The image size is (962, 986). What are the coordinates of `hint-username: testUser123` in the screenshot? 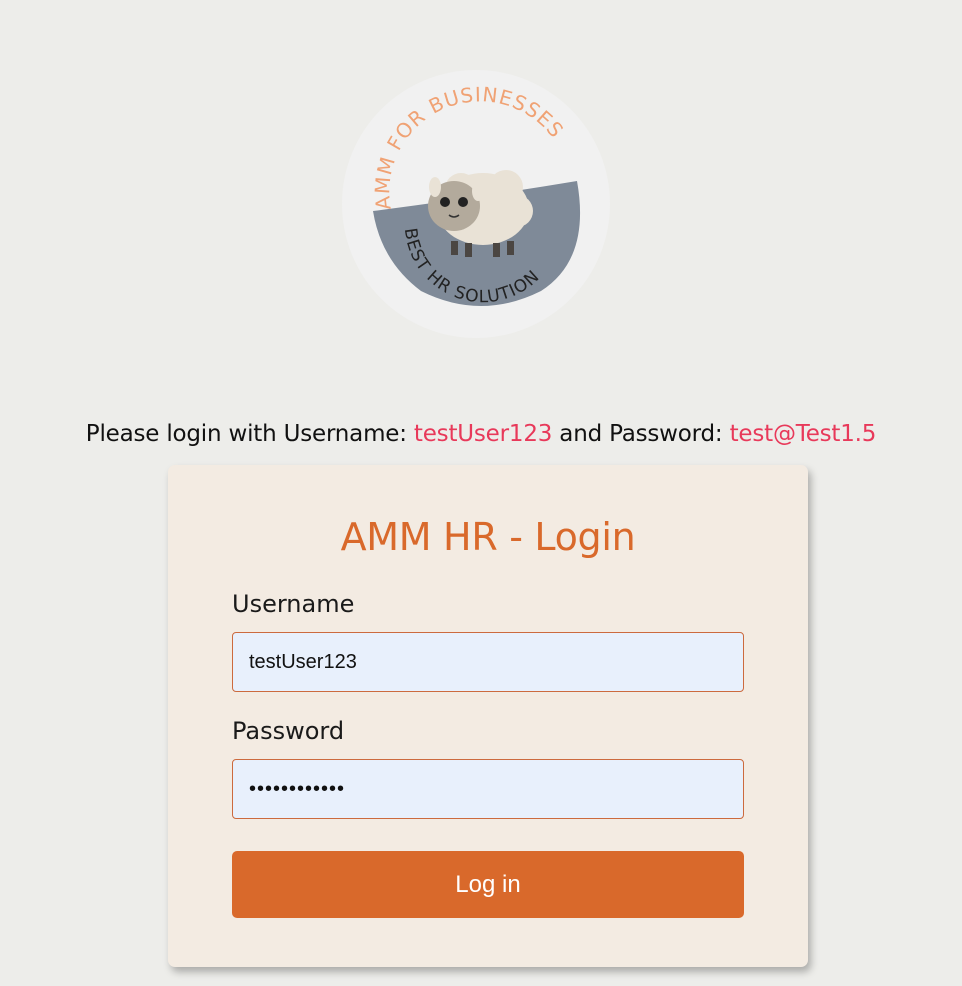 It's located at (483, 434).